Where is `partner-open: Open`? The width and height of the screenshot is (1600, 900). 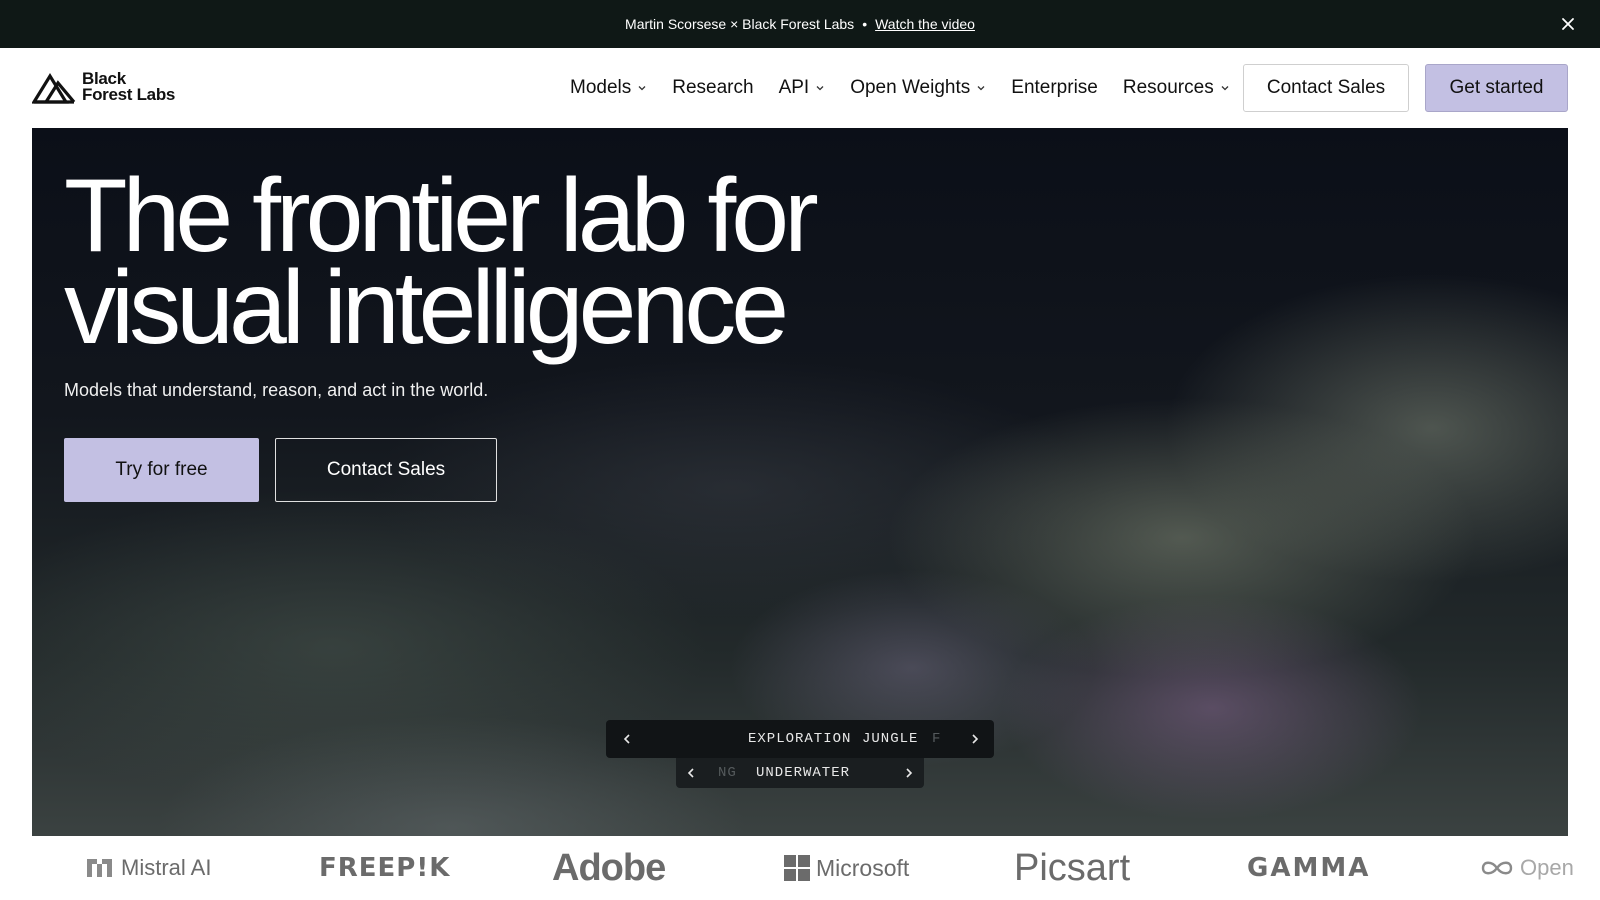 partner-open: Open is located at coordinates (1527, 868).